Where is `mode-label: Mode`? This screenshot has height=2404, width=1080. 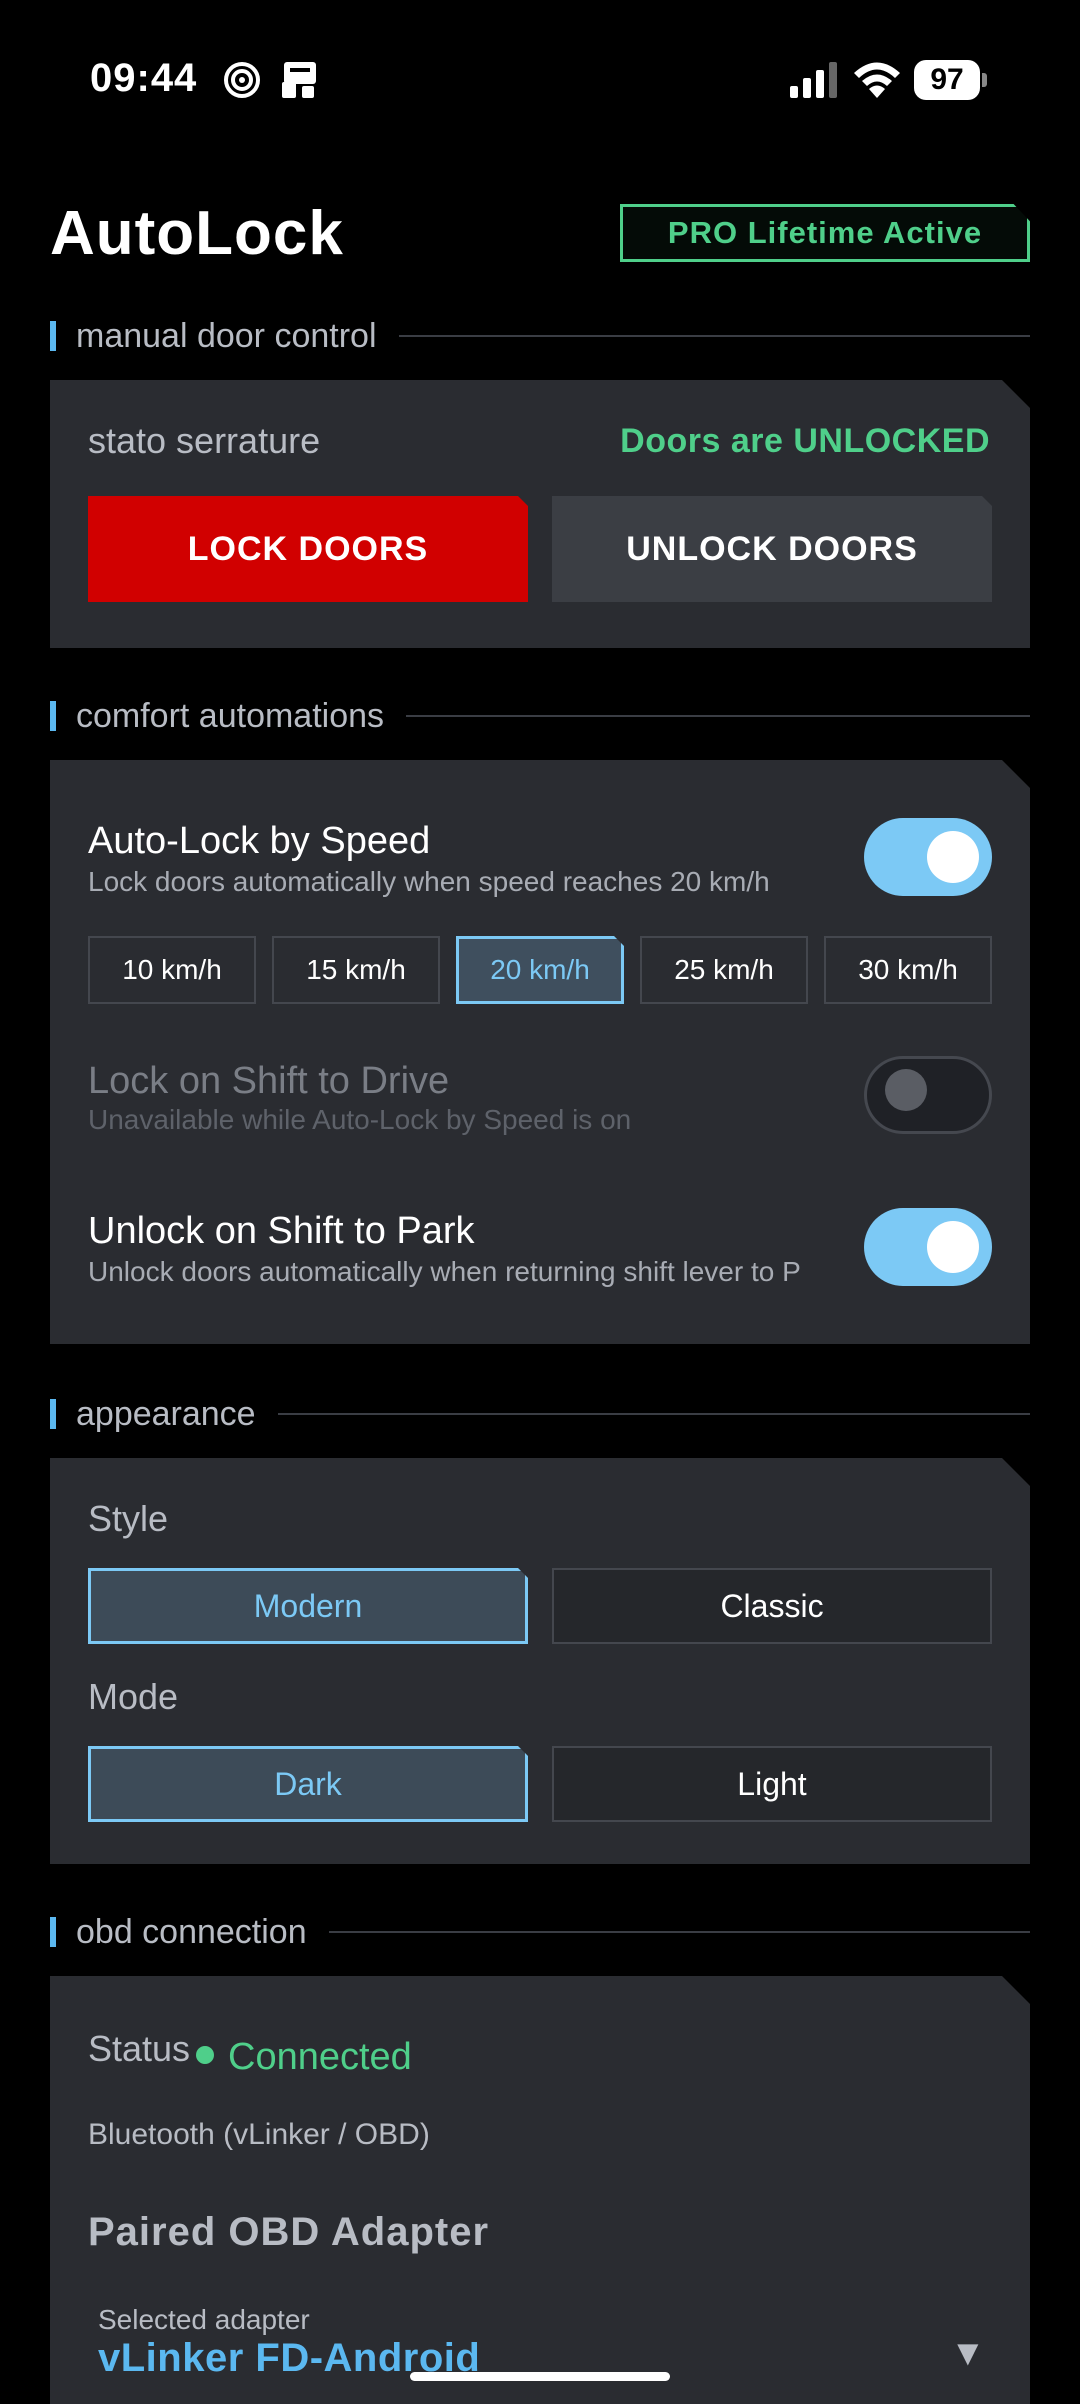 mode-label: Mode is located at coordinates (133, 1696).